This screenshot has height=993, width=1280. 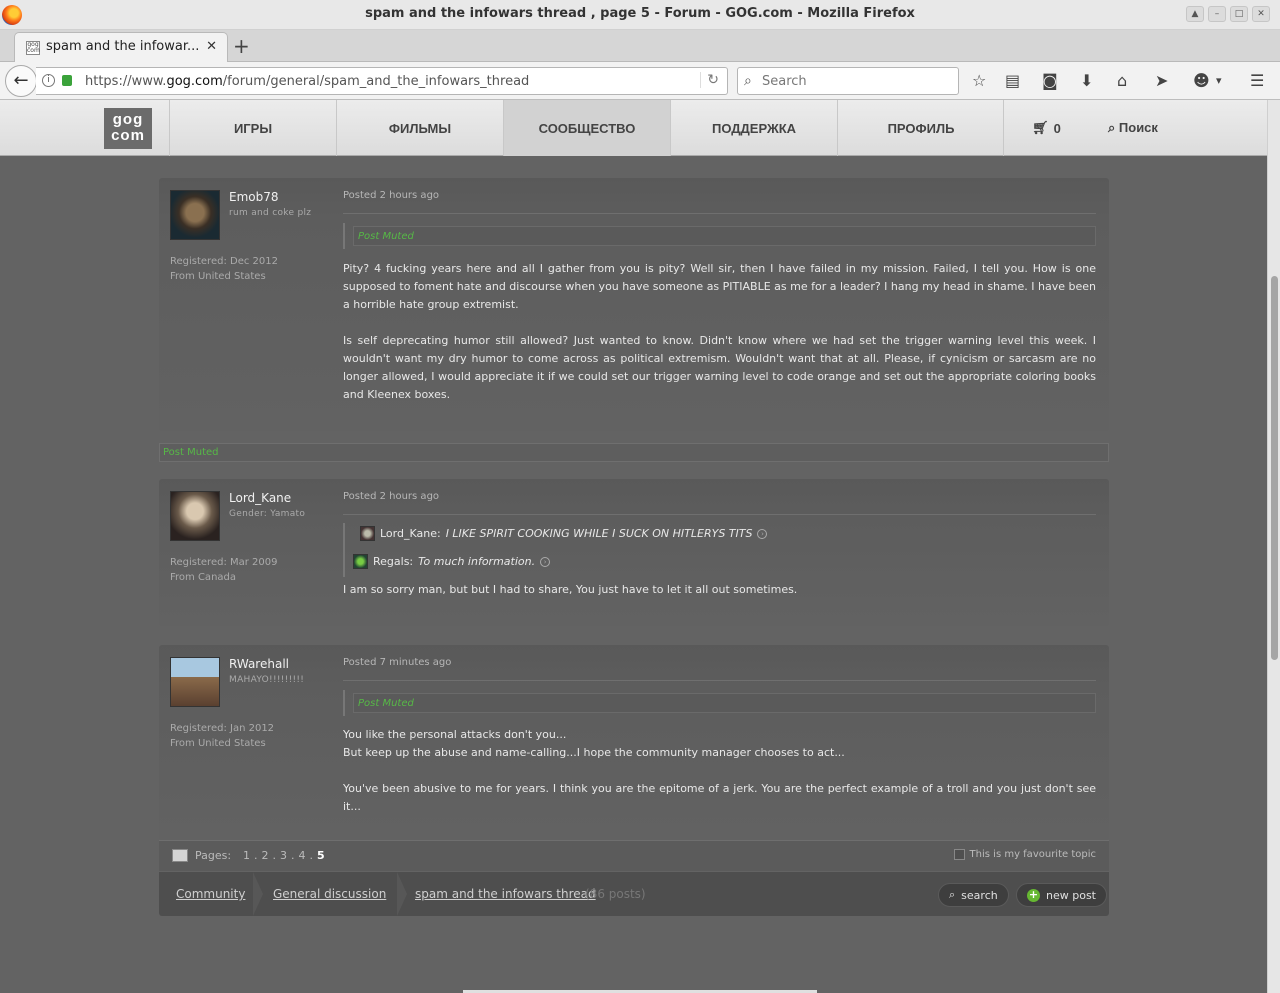 What do you see at coordinates (1219, 80) in the screenshot?
I see `chevron-down-icon: ▾` at bounding box center [1219, 80].